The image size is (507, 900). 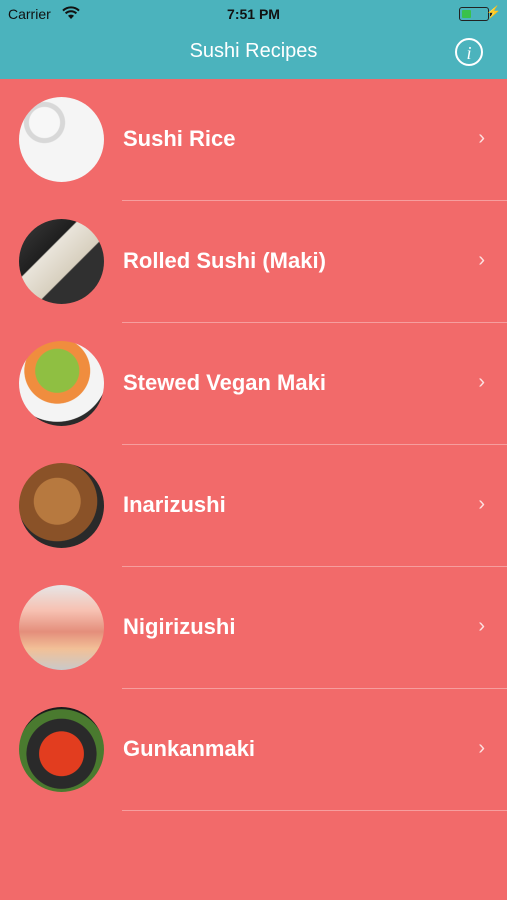 I want to click on recipe-row-stewed-vegan-maki: Stewed Vegan Maki ›, so click(x=253, y=384).